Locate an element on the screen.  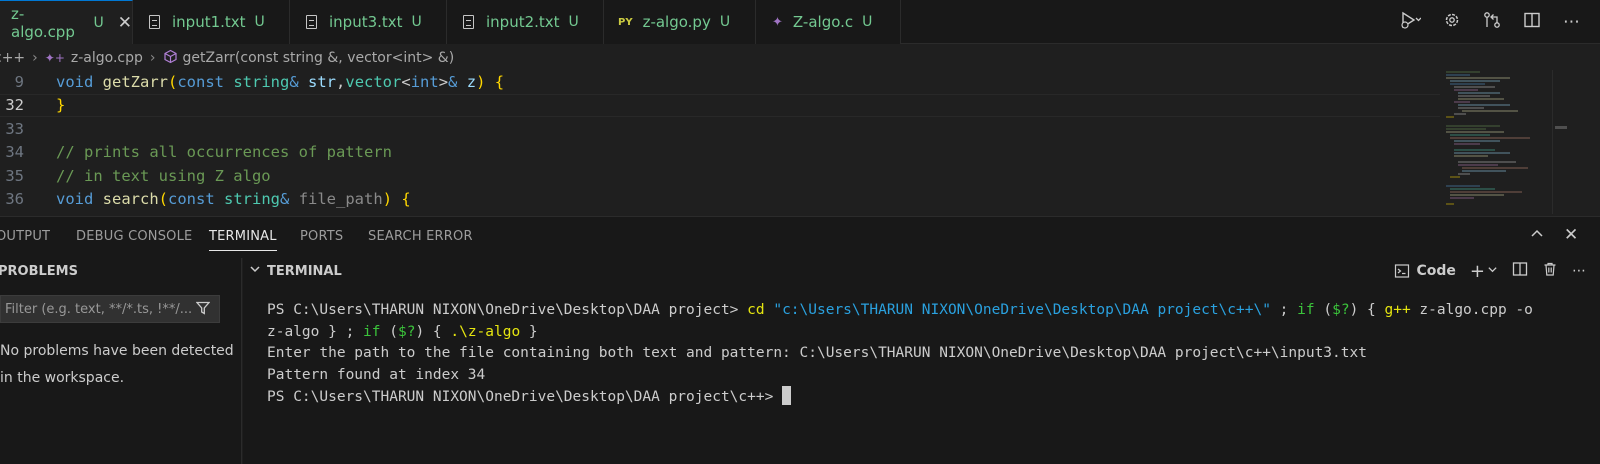
filter-funnel-icon is located at coordinates (203, 308).